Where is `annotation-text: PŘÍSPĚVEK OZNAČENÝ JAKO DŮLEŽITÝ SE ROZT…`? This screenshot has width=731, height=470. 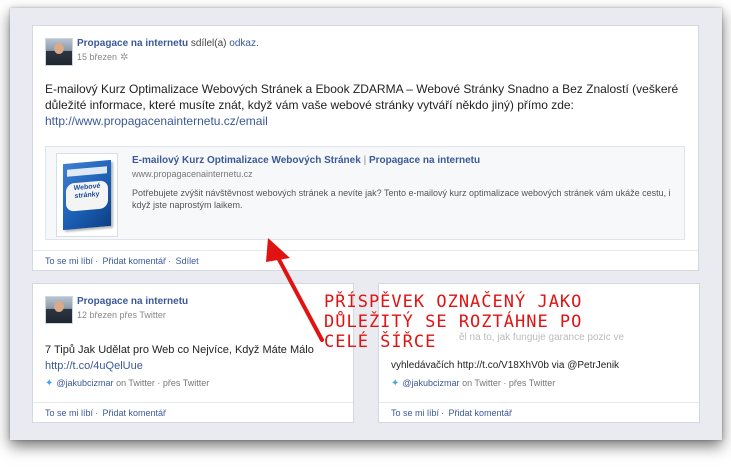 annotation-text: PŘÍSPĚVEK OZNAČENÝ JAKO DŮLEŽITÝ SE ROZT… is located at coordinates (484, 322).